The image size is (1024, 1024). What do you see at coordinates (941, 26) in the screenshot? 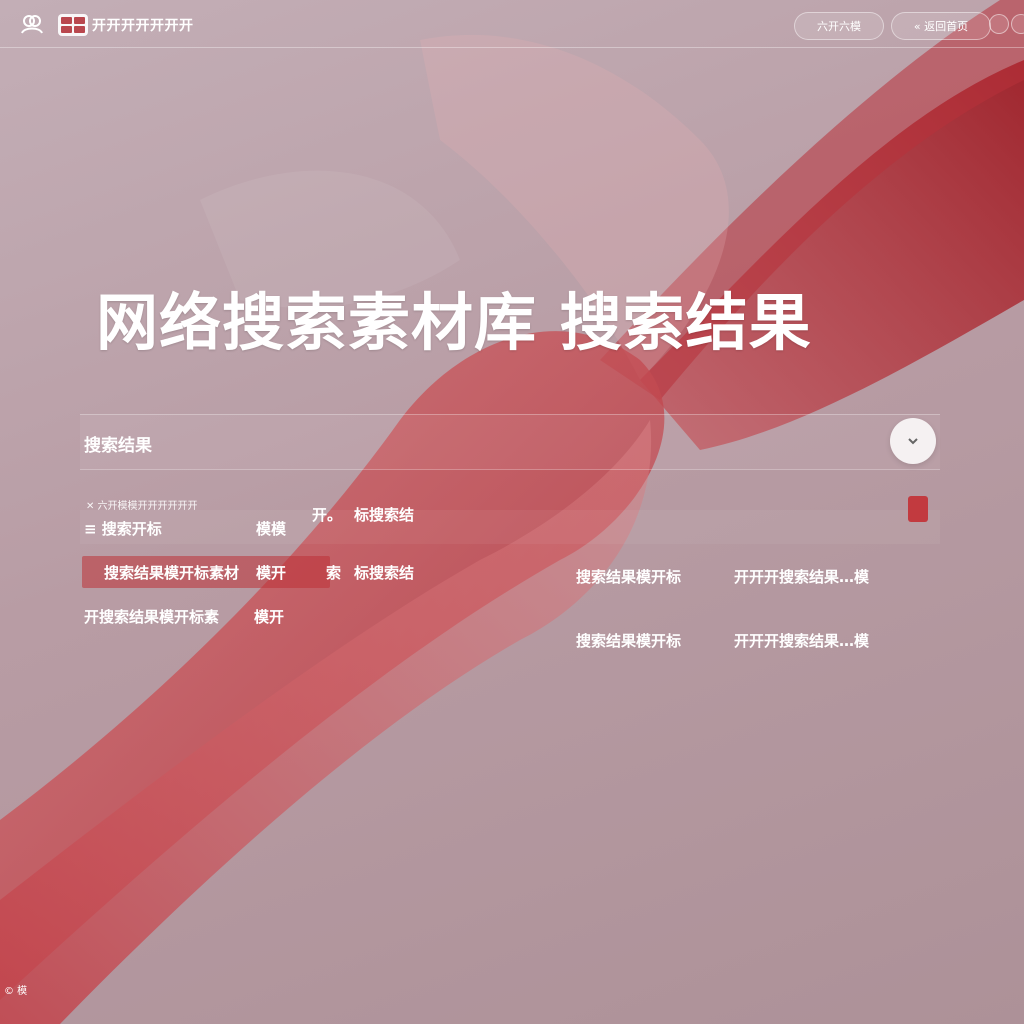
I see `back-home-button: « 返回首页` at bounding box center [941, 26].